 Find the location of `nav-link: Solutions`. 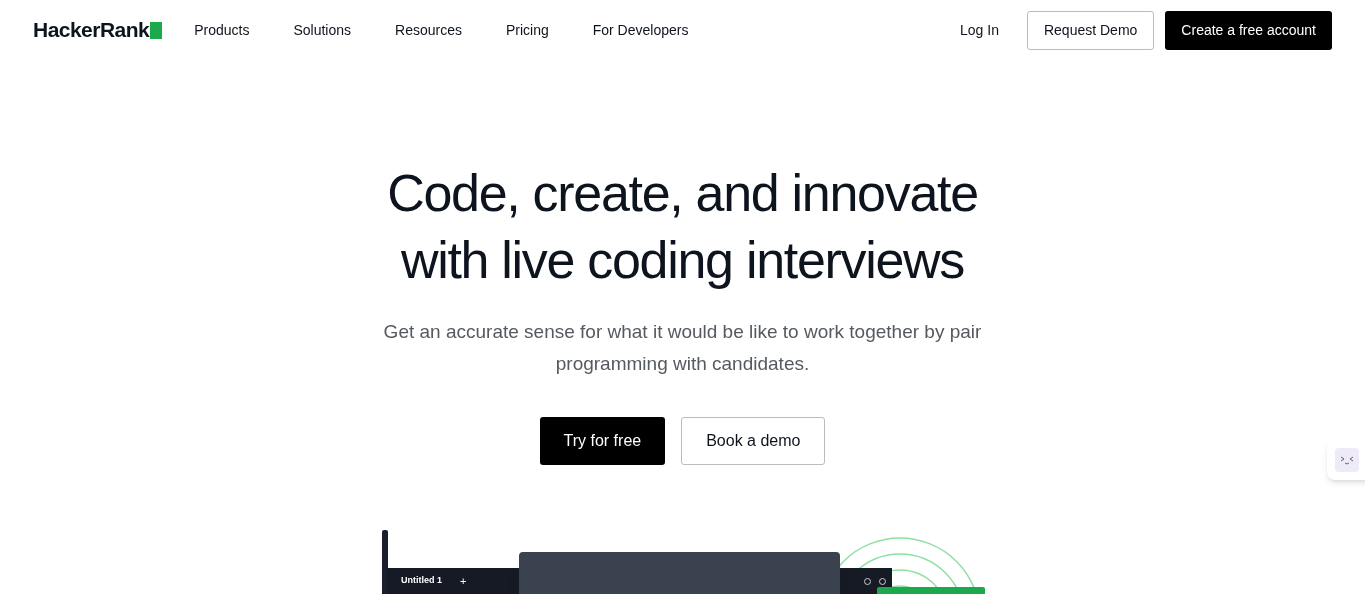

nav-link: Solutions is located at coordinates (322, 30).